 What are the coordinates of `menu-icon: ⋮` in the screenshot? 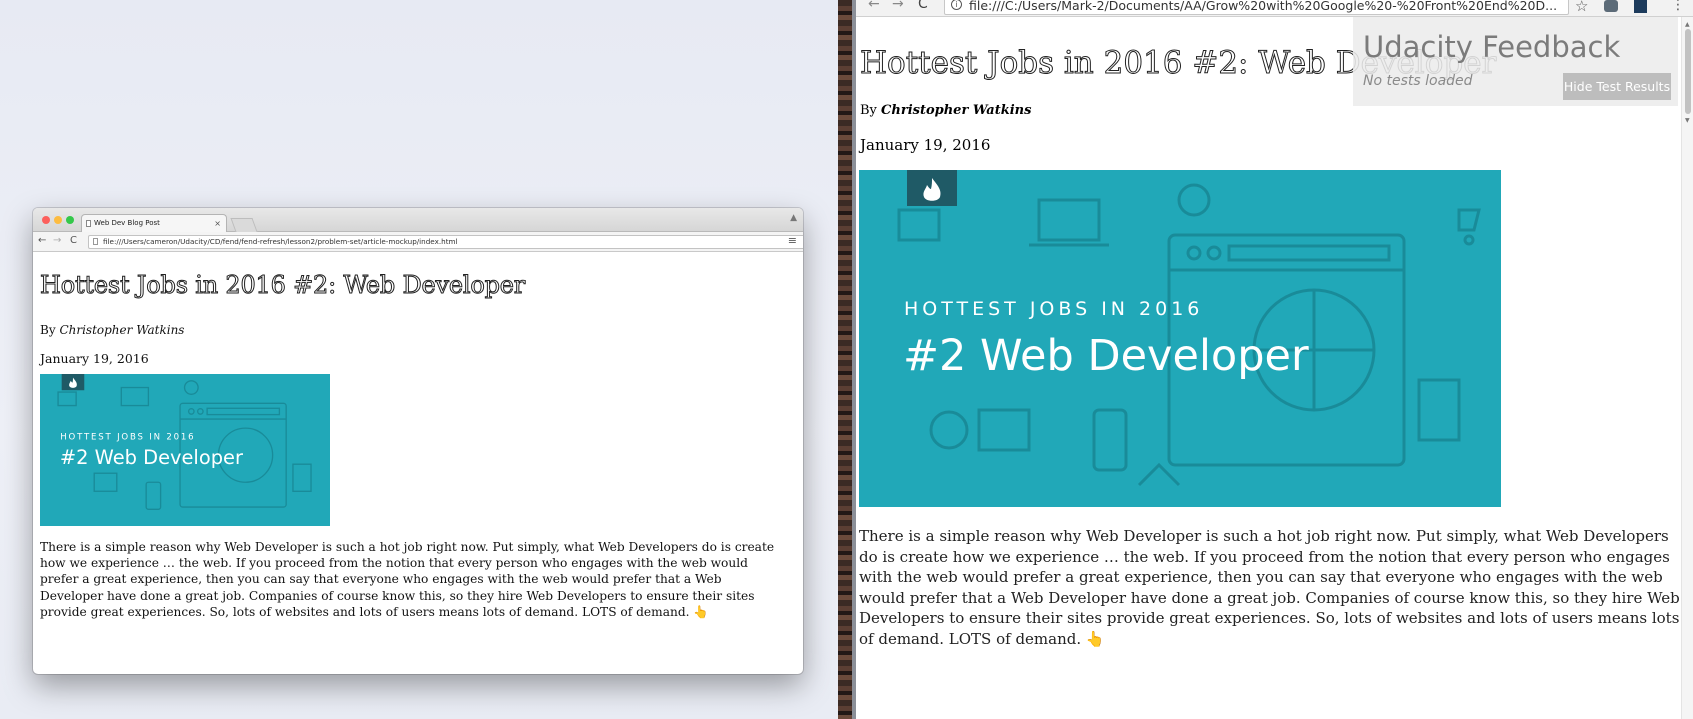 It's located at (1678, 6).